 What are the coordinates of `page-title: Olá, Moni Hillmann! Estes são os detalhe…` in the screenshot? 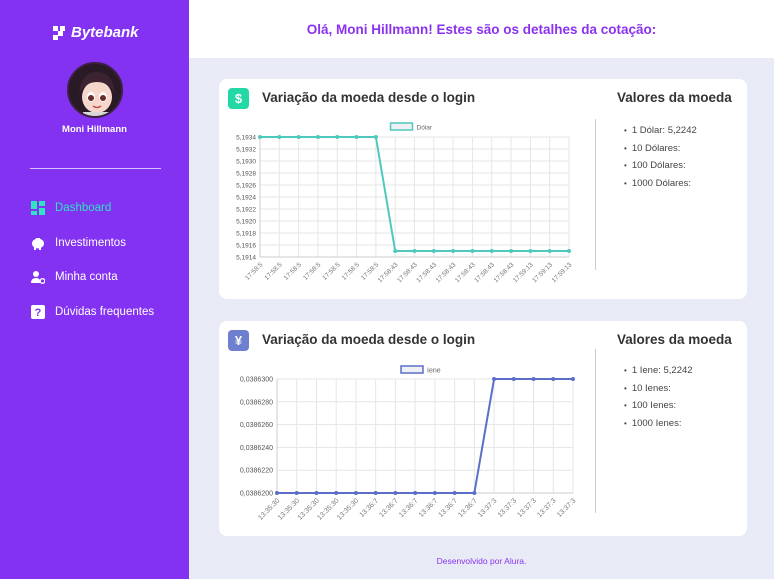 It's located at (481, 29).